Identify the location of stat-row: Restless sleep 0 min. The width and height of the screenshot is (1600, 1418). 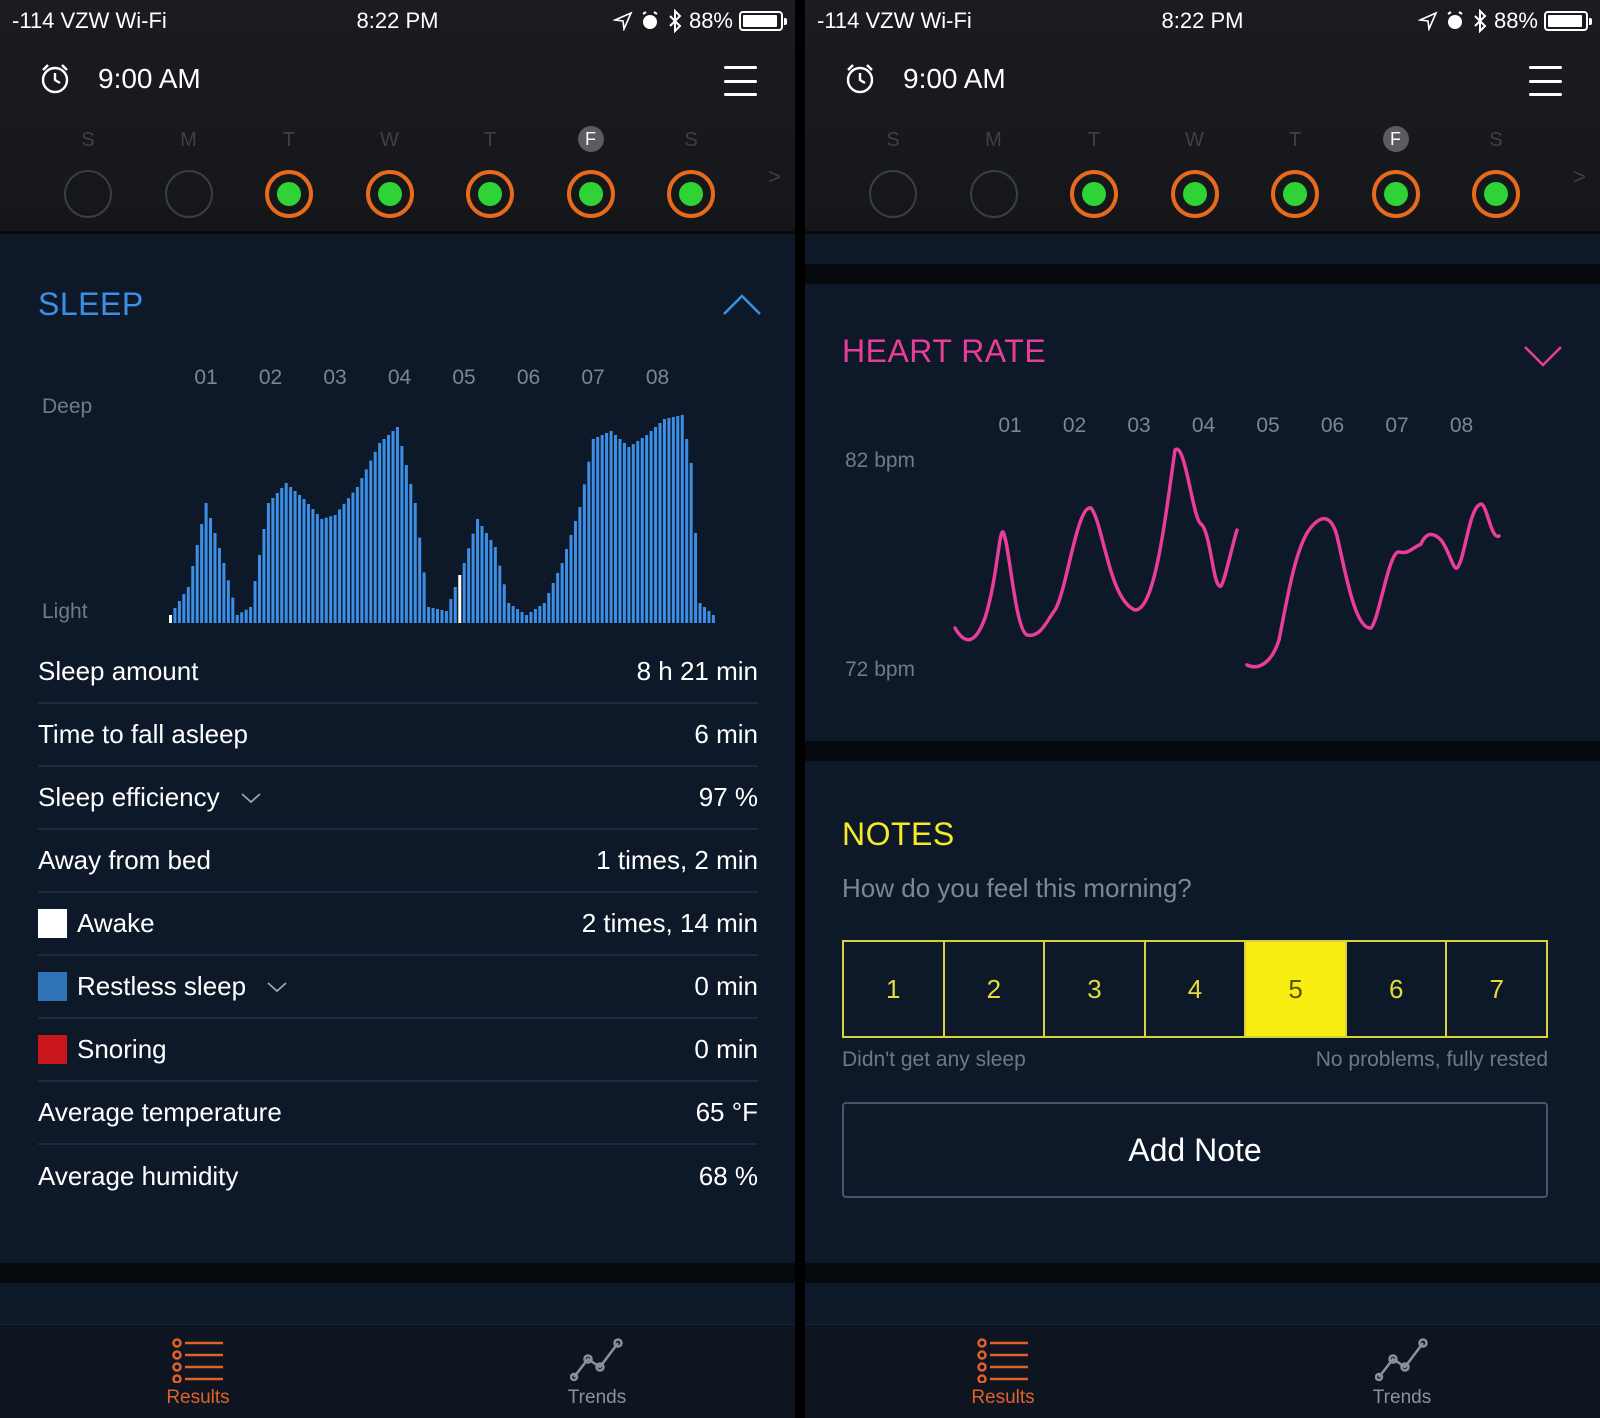
(398, 987).